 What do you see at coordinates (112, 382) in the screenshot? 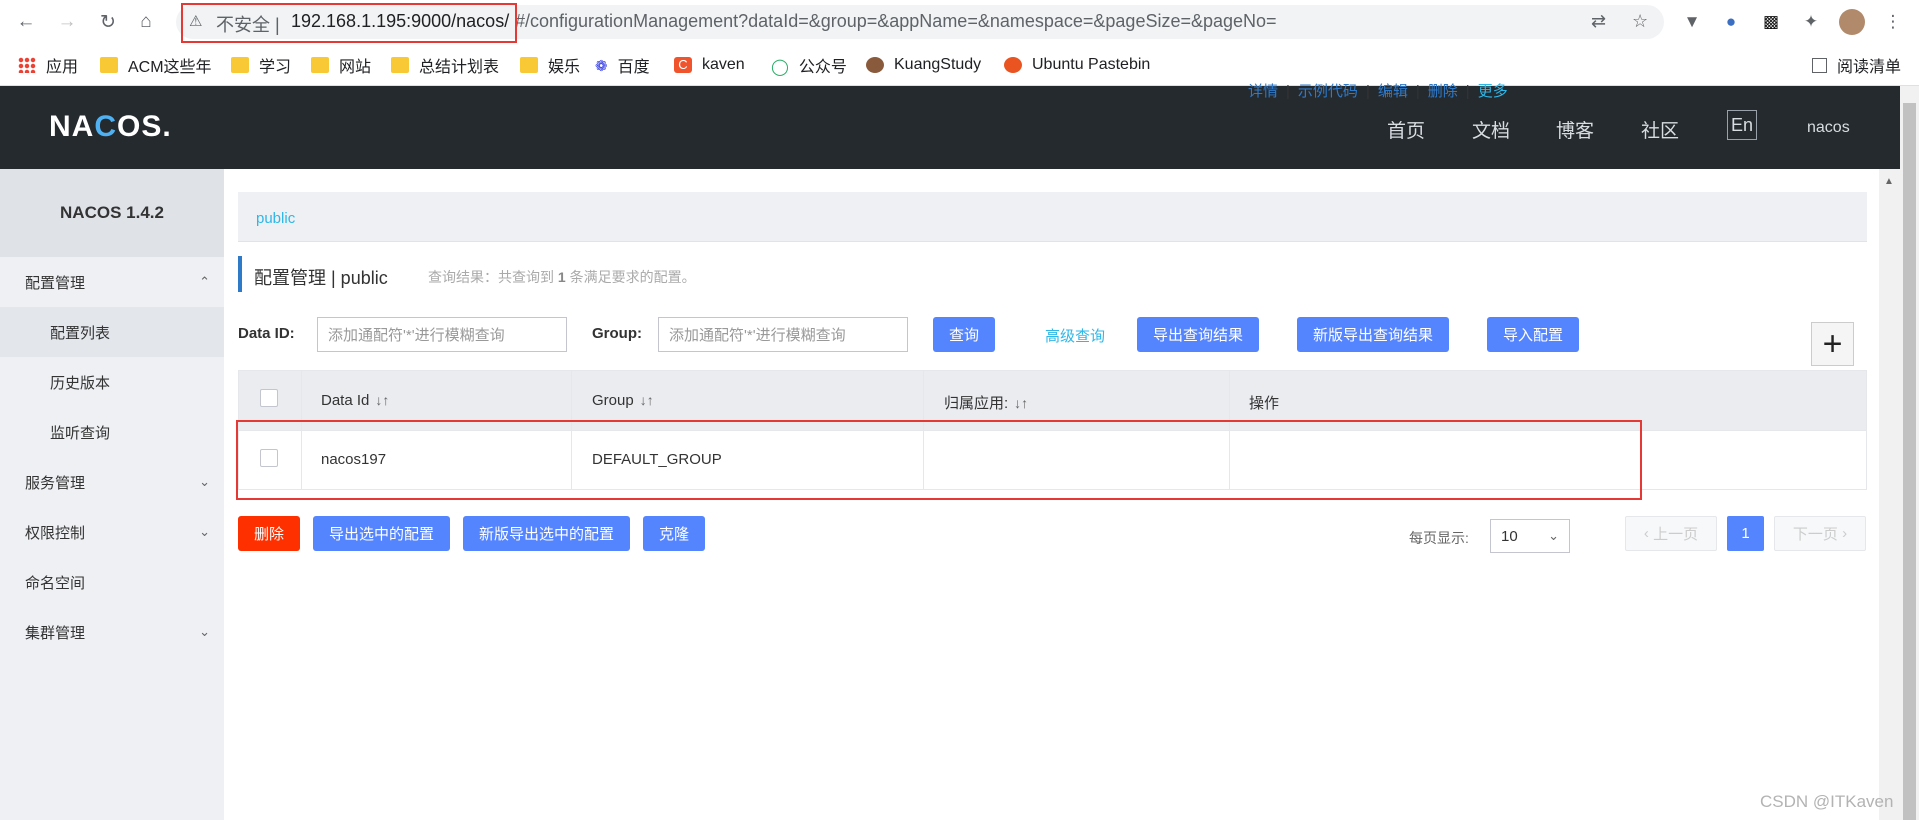
I see `sidebar-item-history: 历史版本` at bounding box center [112, 382].